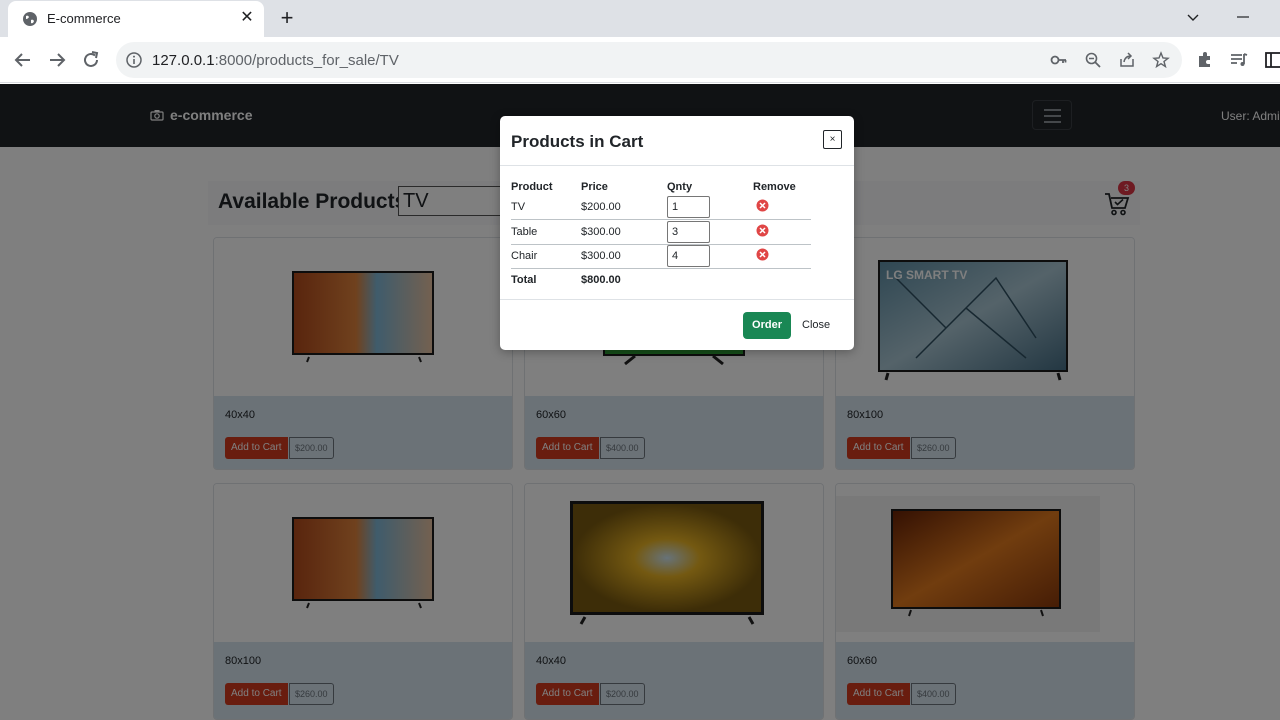  I want to click on browser-toolbar: 127.0.0.1:8000/products_for_sale/TV, so click(640, 60).